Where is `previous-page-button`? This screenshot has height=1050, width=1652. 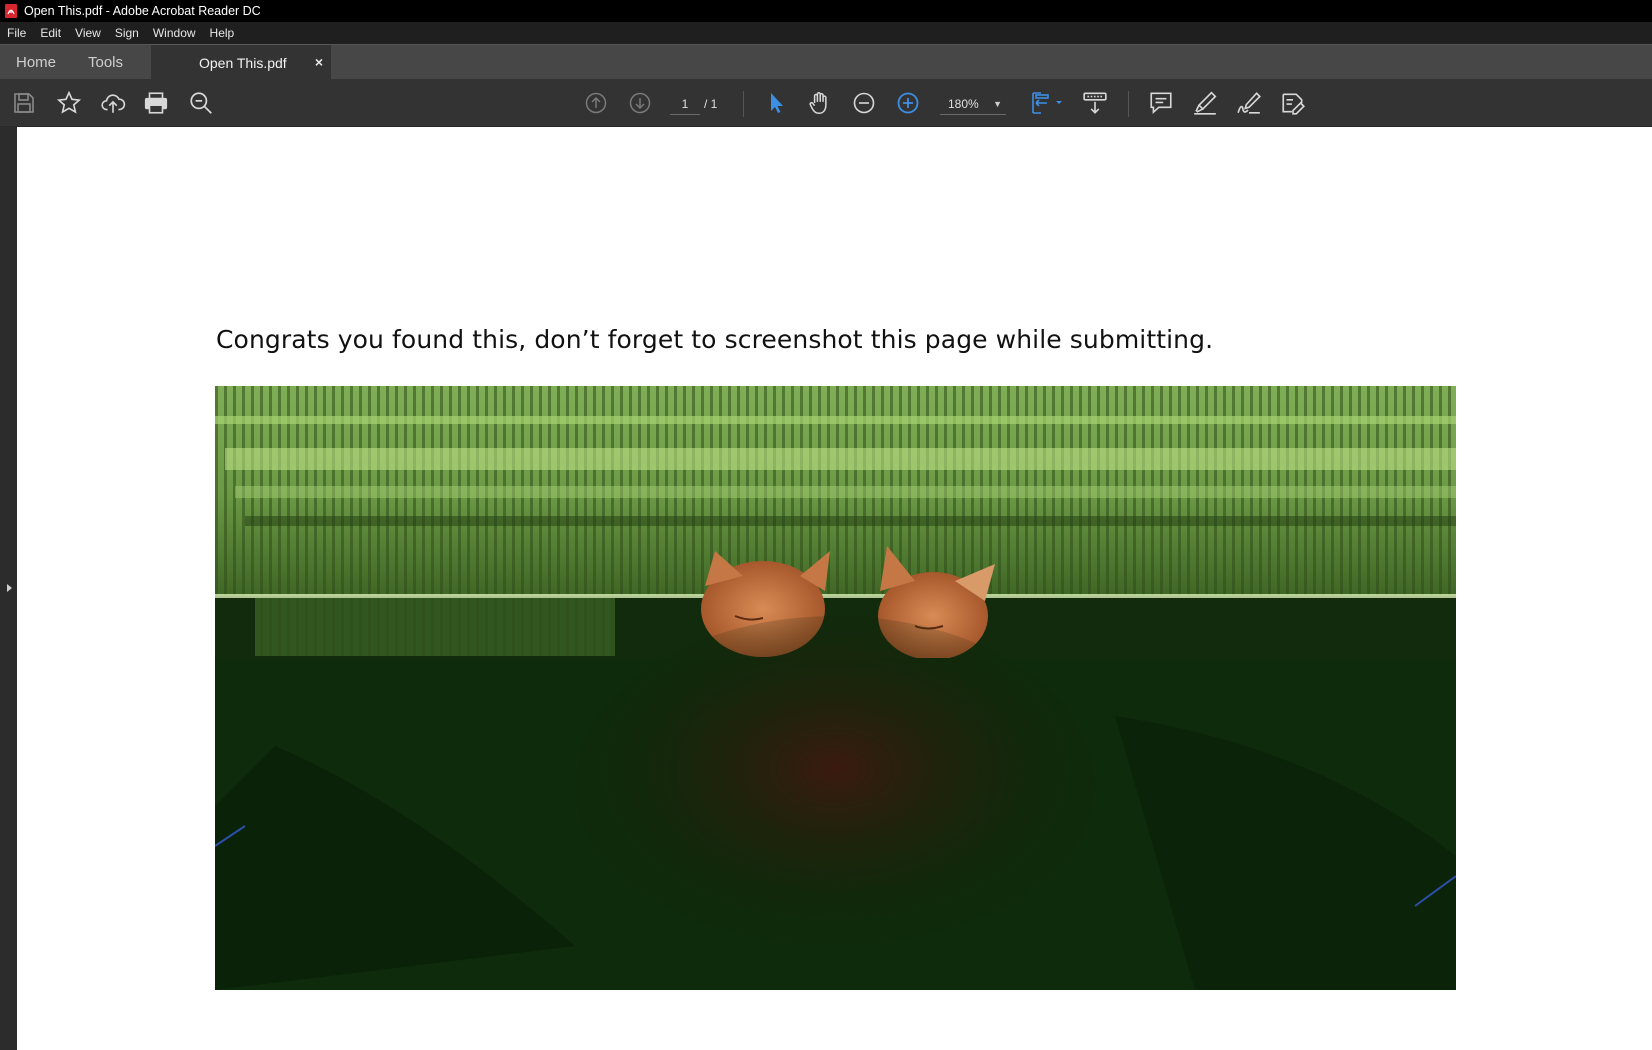
previous-page-button is located at coordinates (596, 103).